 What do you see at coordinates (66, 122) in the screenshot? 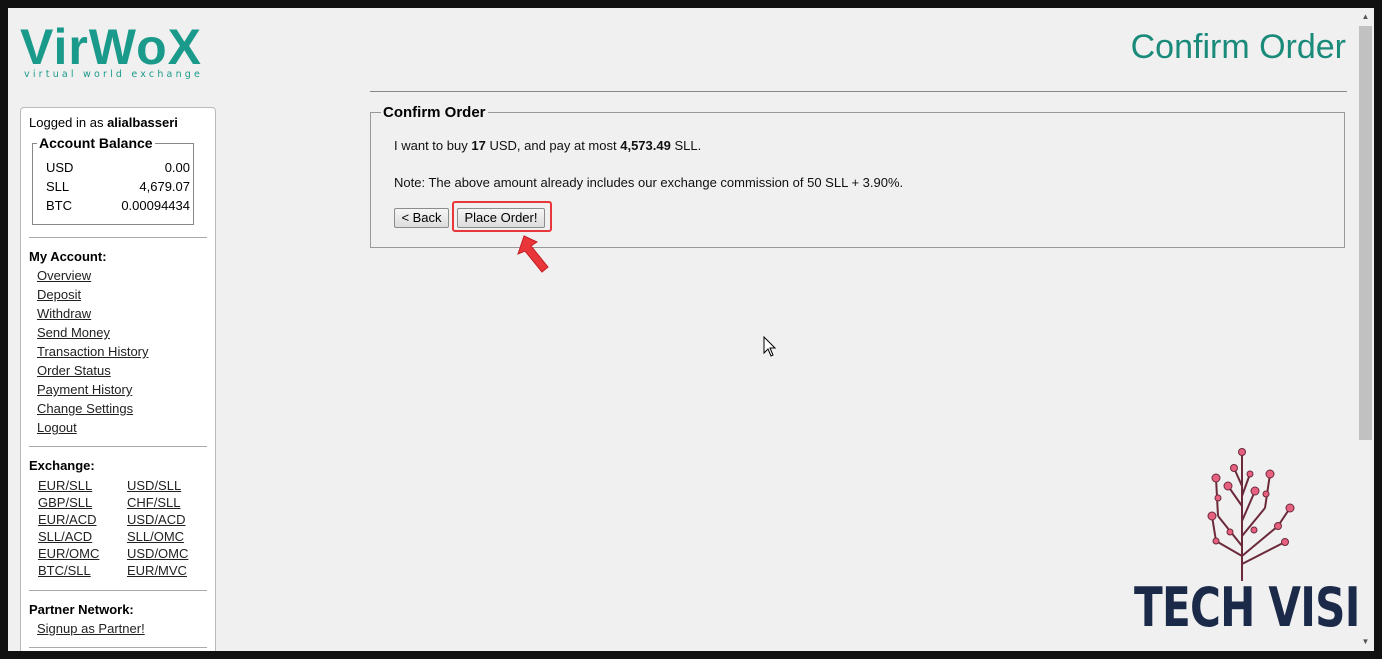
I see `logged-in-prefix: Logged in as` at bounding box center [66, 122].